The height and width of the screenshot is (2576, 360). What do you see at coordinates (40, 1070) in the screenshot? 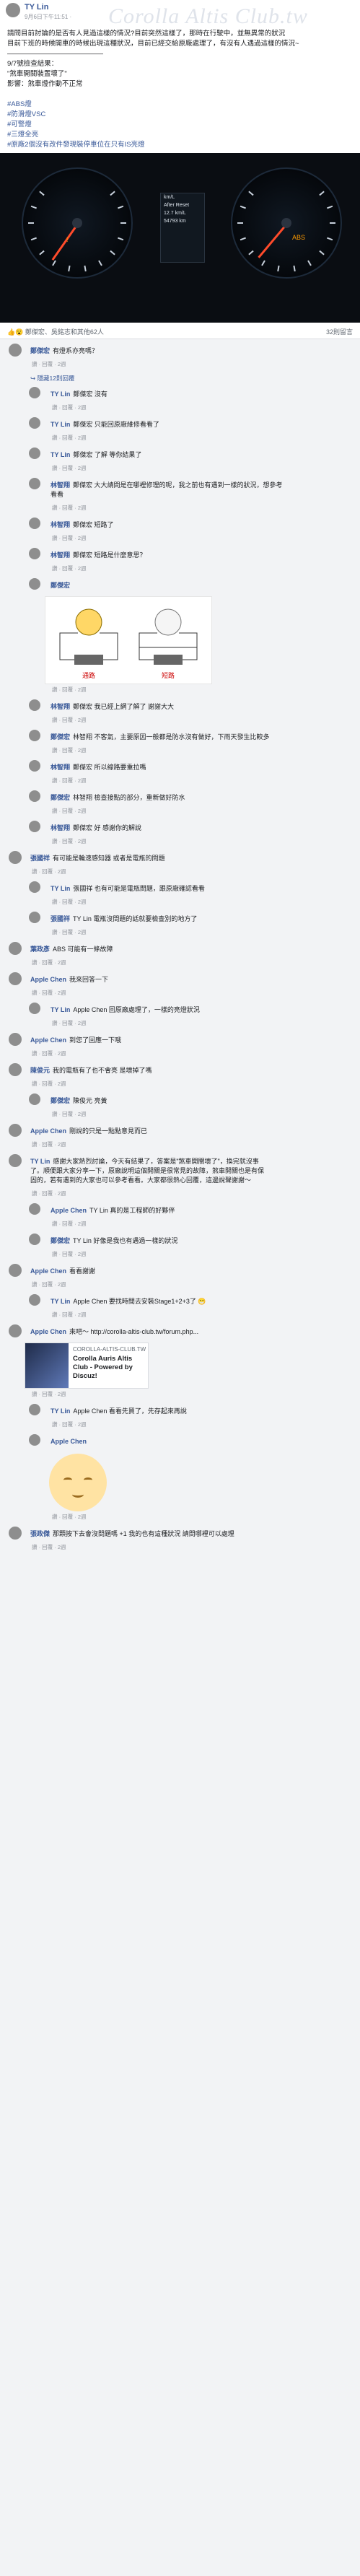
I see `commenter-name: 陳俊元` at bounding box center [40, 1070].